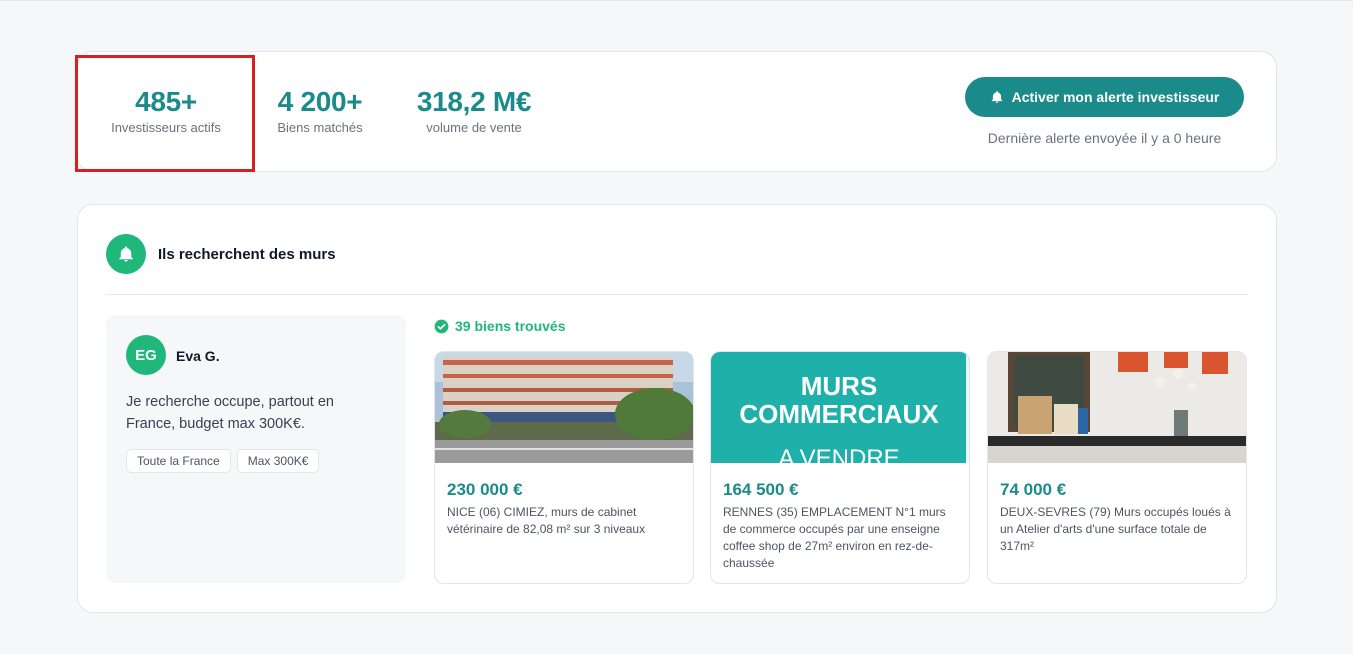  I want to click on investor-tags: Toute la France Max 300K€, so click(223, 461).